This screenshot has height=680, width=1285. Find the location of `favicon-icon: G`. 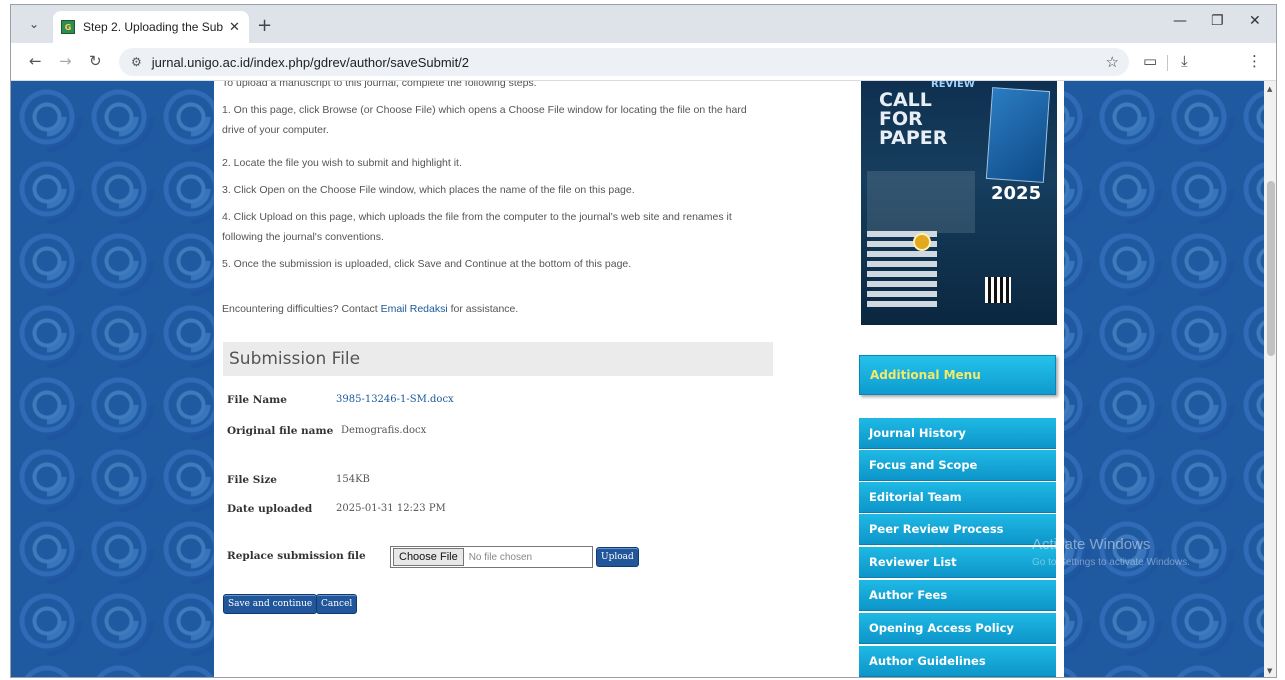

favicon-icon: G is located at coordinates (68, 27).